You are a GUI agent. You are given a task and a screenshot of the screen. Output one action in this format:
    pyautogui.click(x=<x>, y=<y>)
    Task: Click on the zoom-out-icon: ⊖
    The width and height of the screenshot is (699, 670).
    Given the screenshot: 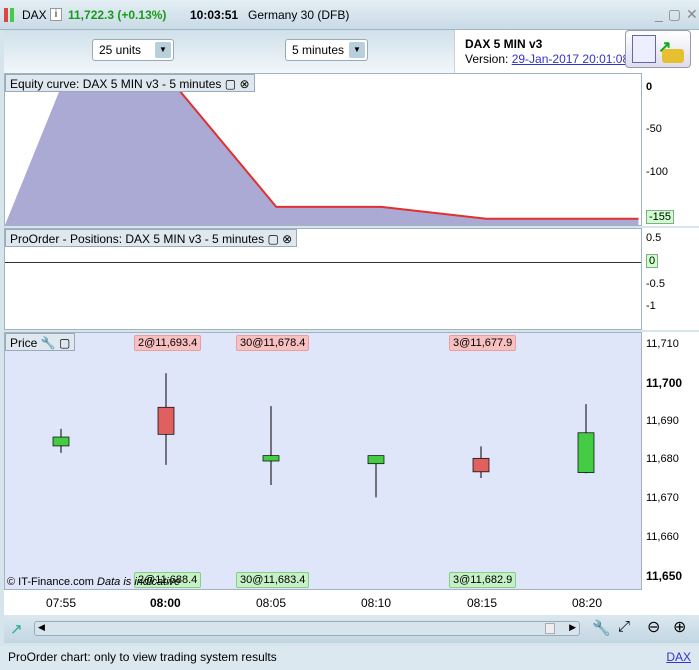 What is the action you would take?
    pyautogui.click(x=653, y=627)
    